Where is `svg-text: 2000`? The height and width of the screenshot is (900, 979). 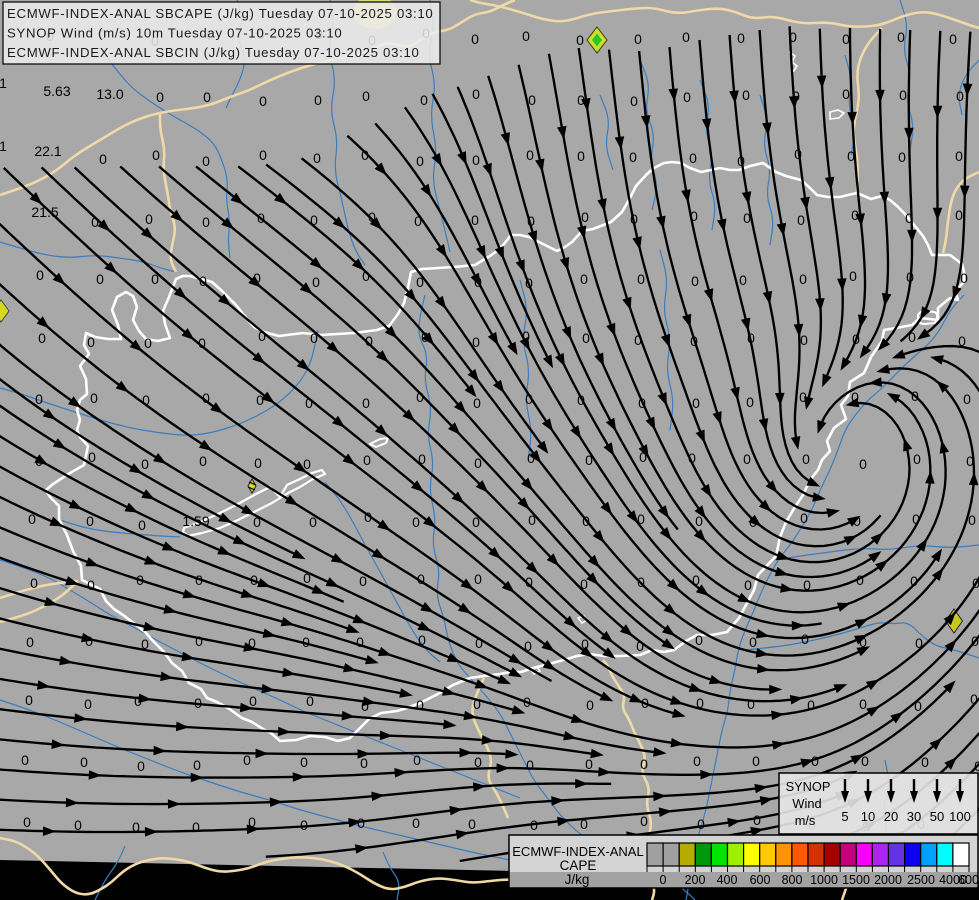
svg-text: 2000 is located at coordinates (888, 880).